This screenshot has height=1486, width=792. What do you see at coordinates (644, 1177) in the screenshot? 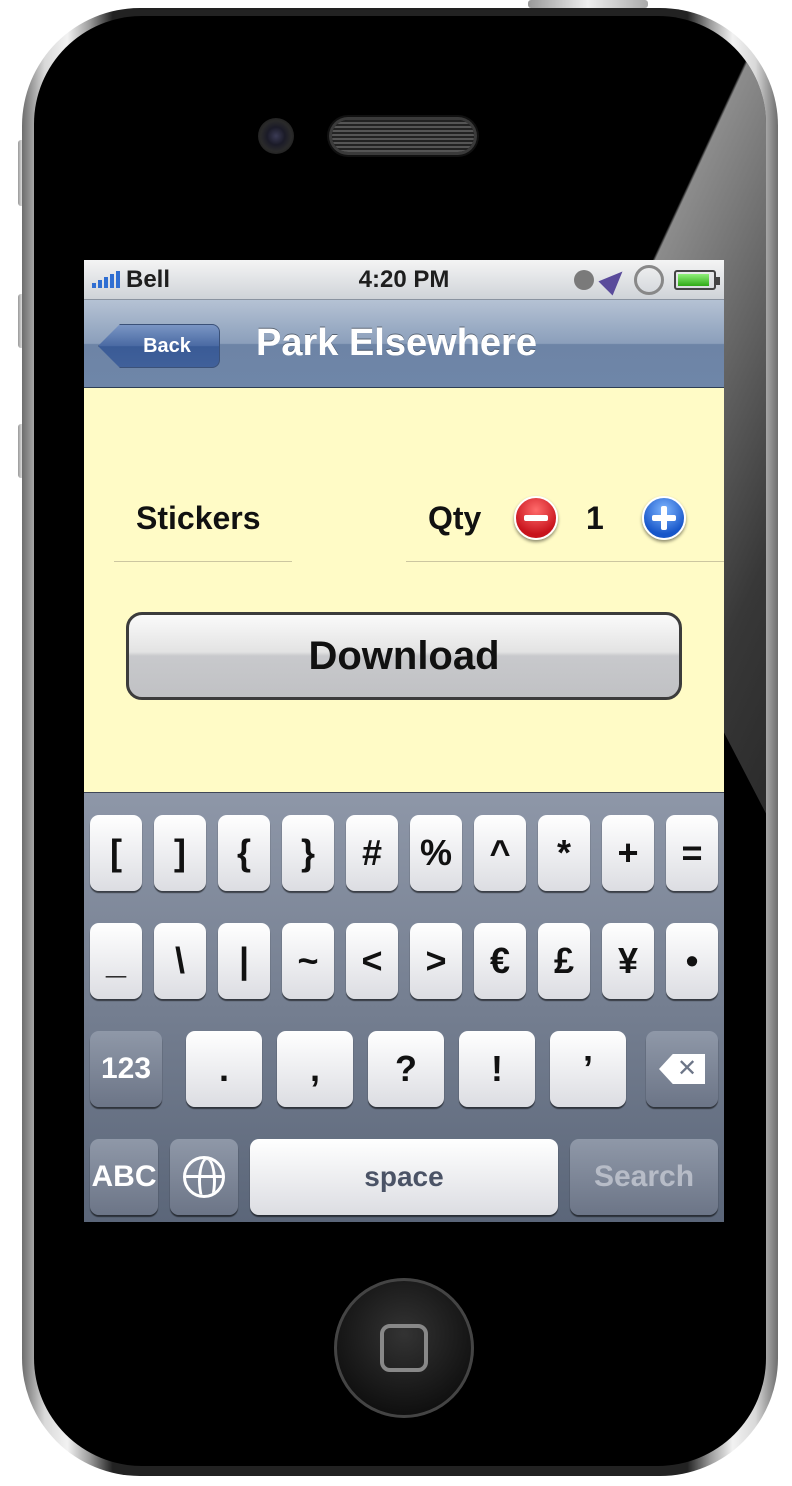
I see `search-key: Search` at bounding box center [644, 1177].